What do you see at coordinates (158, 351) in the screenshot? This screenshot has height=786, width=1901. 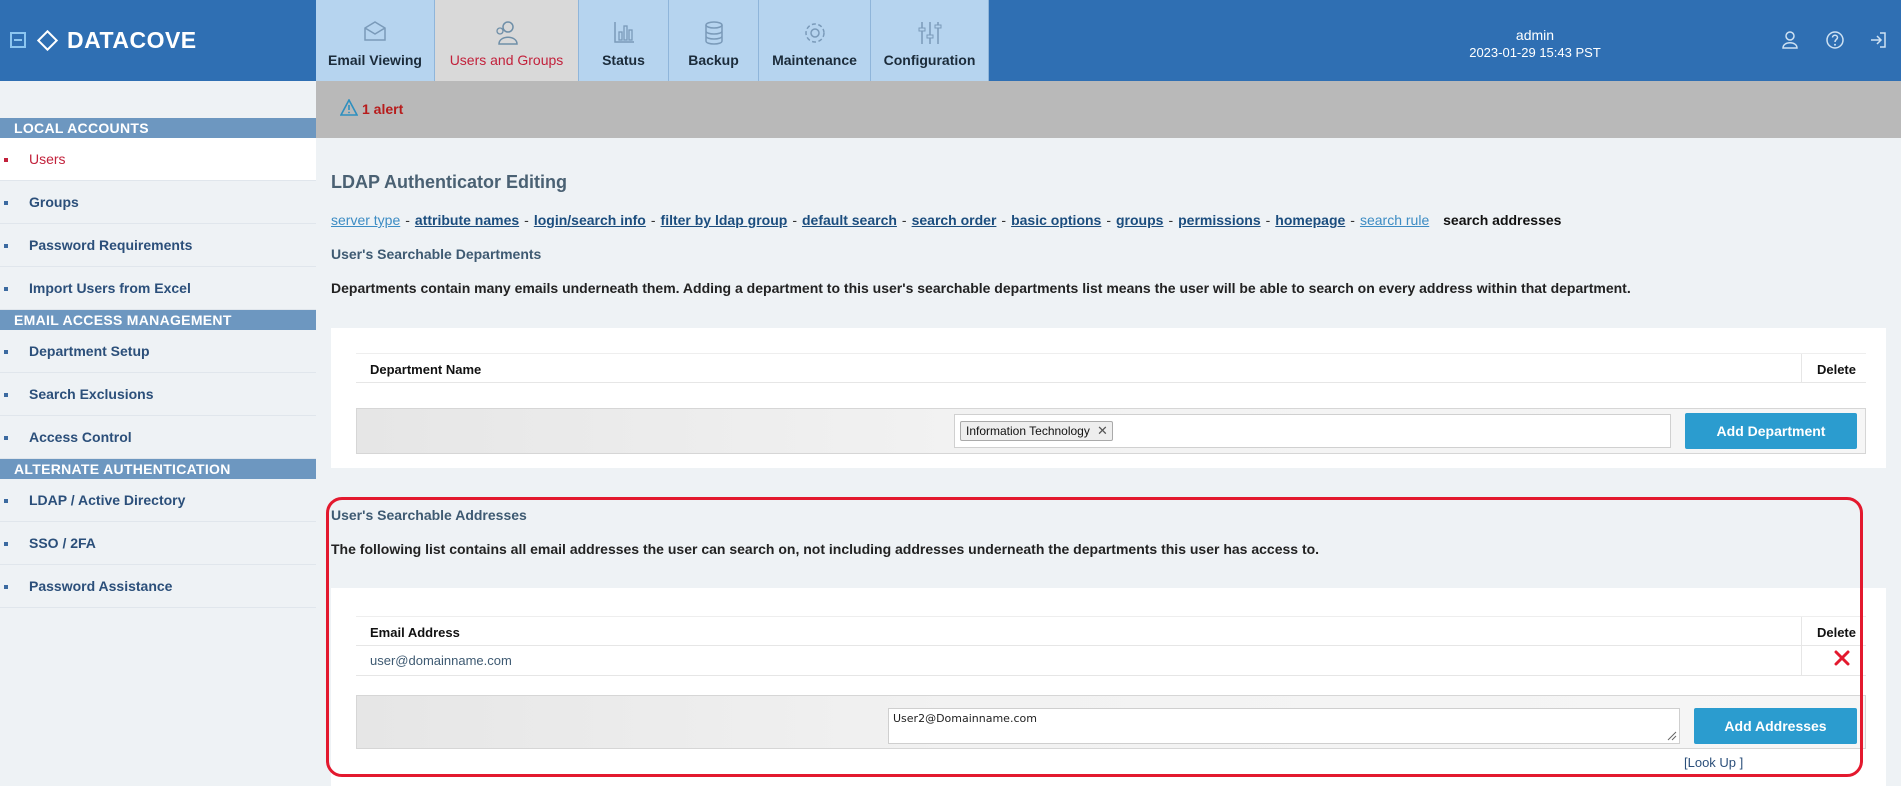 I see `sidebar-item-department-setup: Department Setup` at bounding box center [158, 351].